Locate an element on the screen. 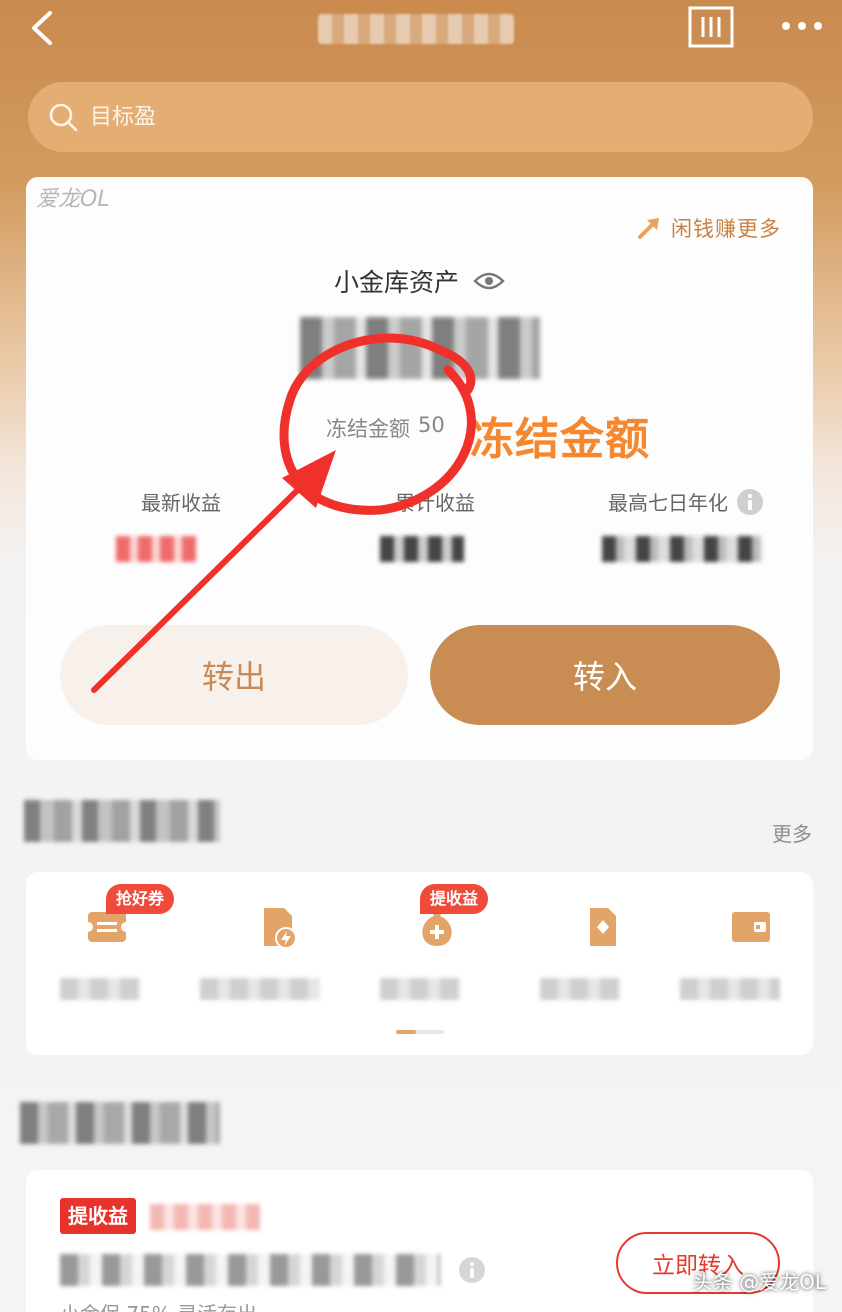 Image resolution: width=842 pixels, height=1312 pixels. product-subtitle: 小金保 75% 灵活存出 is located at coordinates (158, 1305).